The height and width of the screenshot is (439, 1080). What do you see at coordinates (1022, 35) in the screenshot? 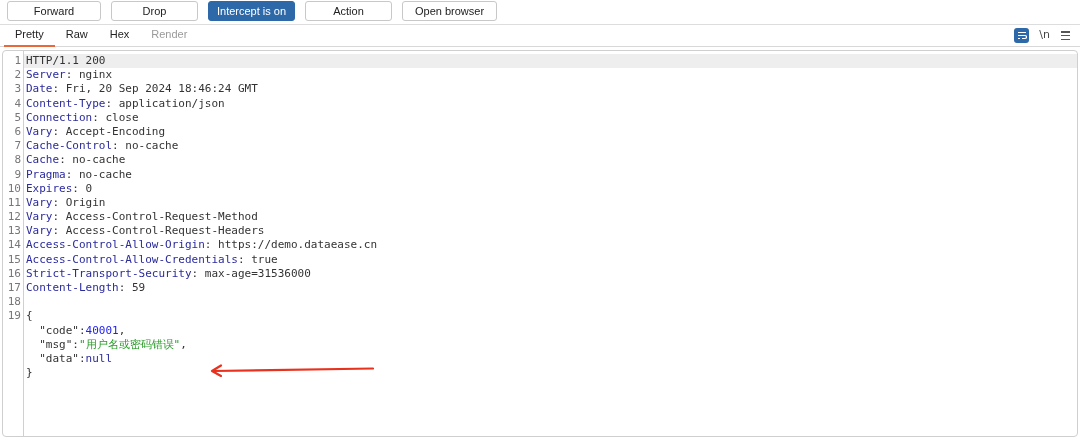
I see `wrap-lines-icon` at bounding box center [1022, 35].